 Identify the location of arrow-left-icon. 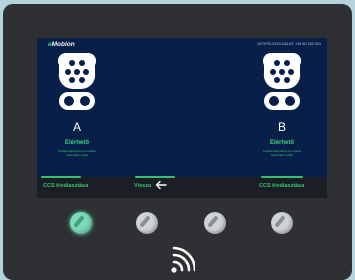
(161, 185).